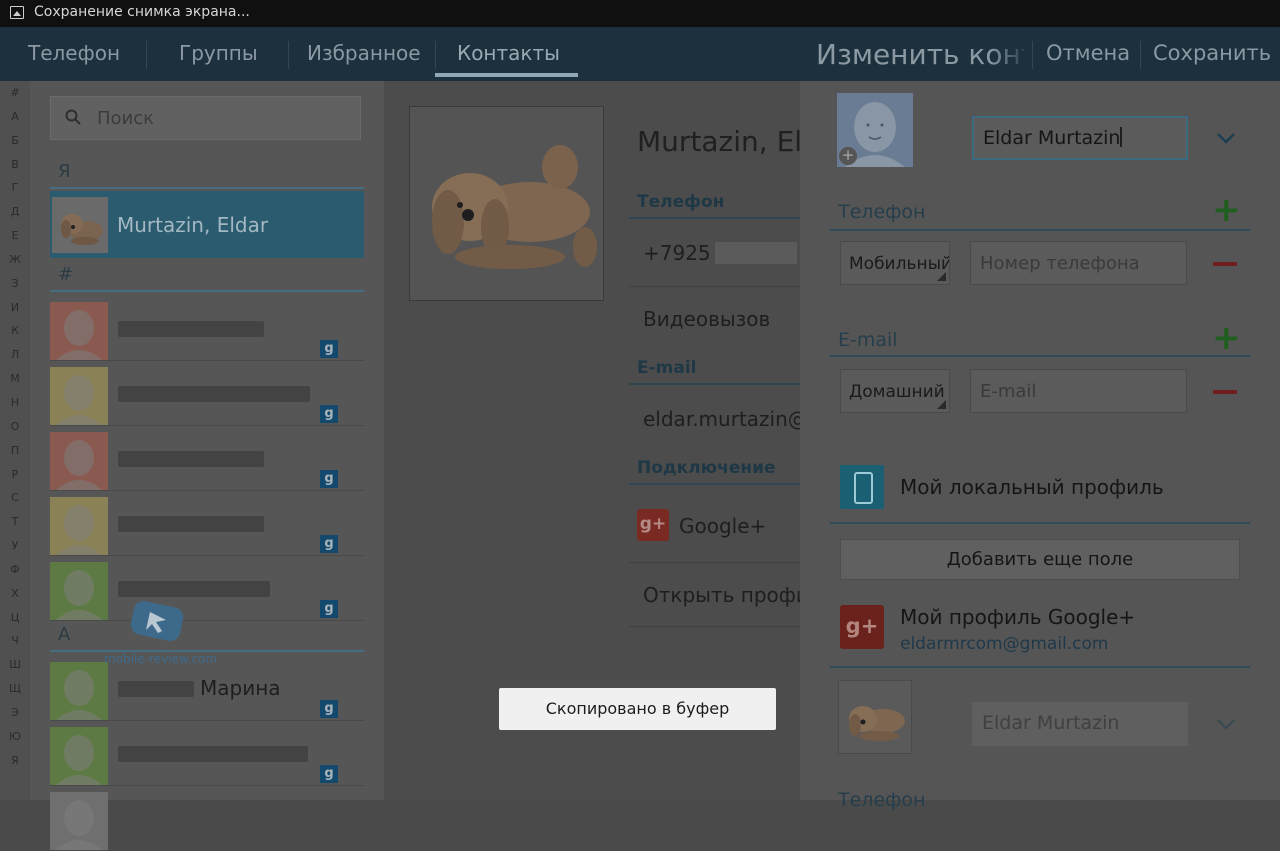 This screenshot has width=1280, height=851. Describe the element at coordinates (15, 141) in the screenshot. I see `alphabet-letter: Б` at that location.